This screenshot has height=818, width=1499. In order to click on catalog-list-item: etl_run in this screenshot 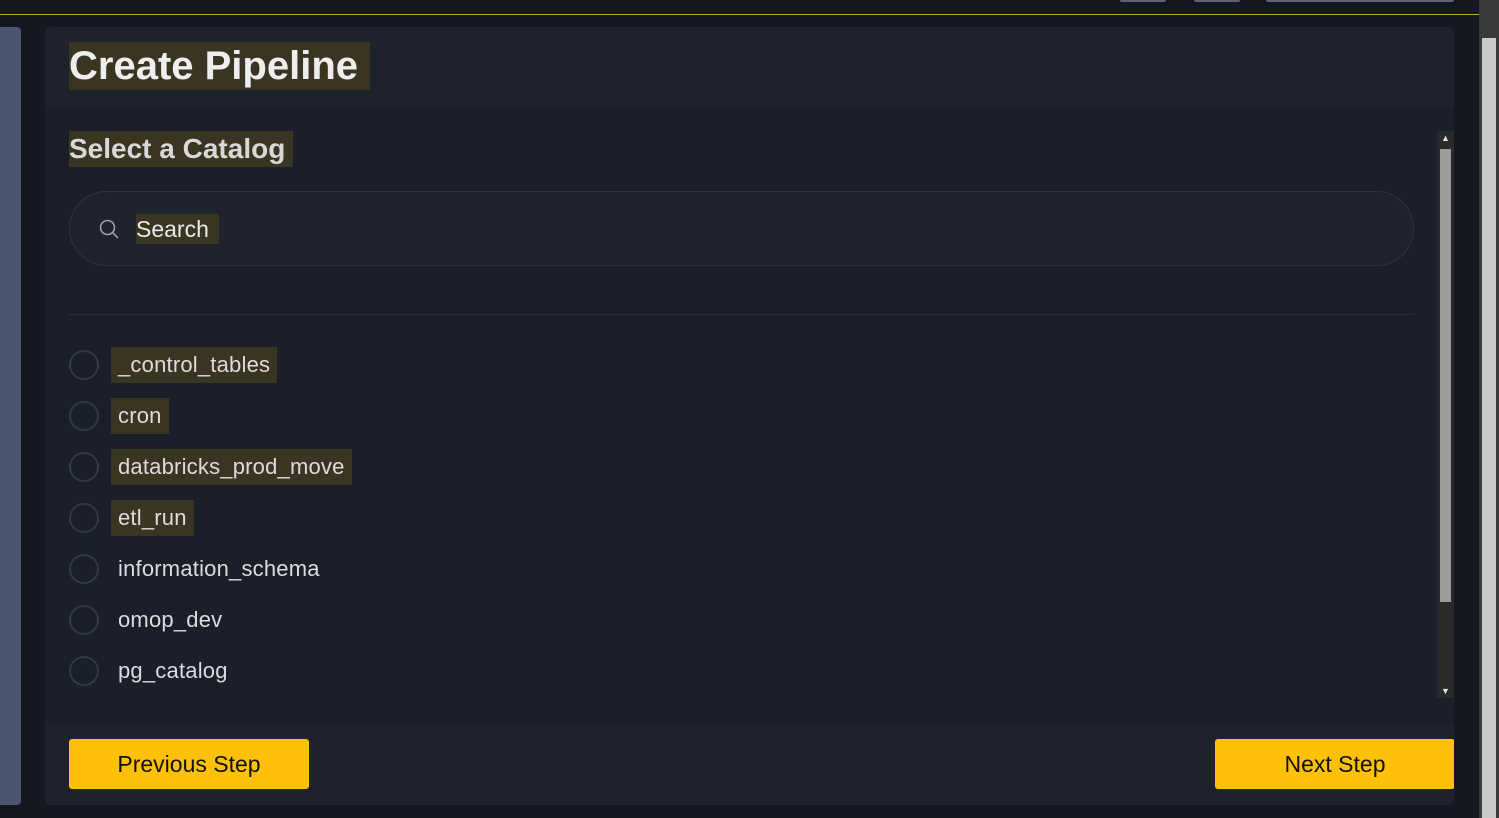, I will do `click(741, 517)`.